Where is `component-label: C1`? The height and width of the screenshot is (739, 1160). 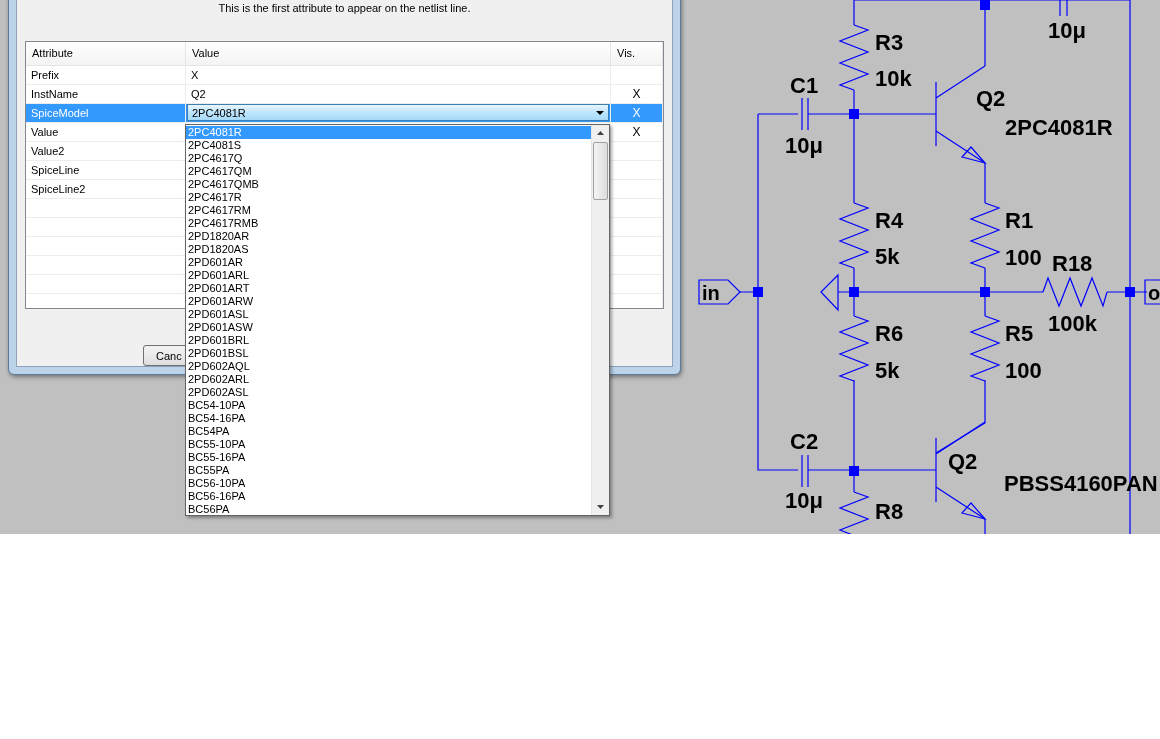
component-label: C1 is located at coordinates (804, 85).